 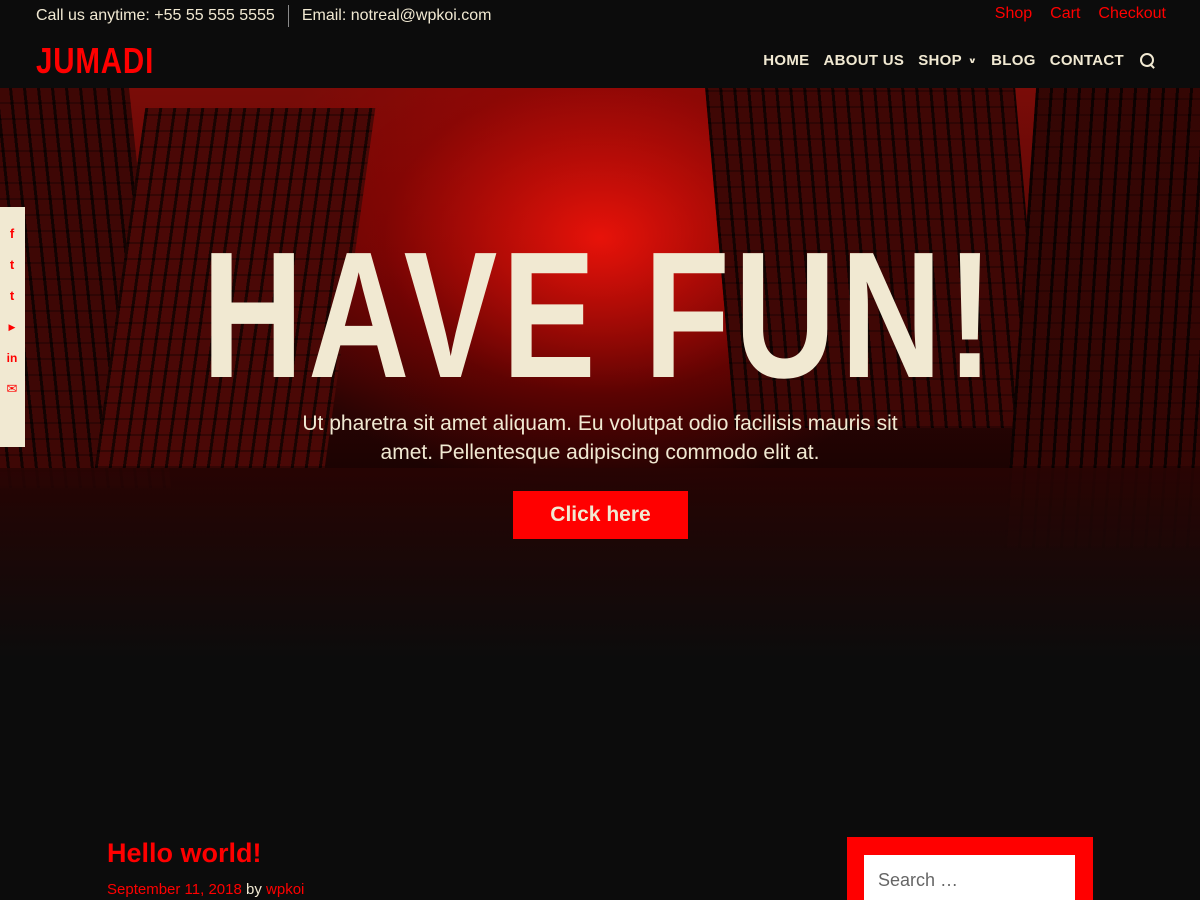 I want to click on youtube-icon: ▶, so click(x=12, y=327).